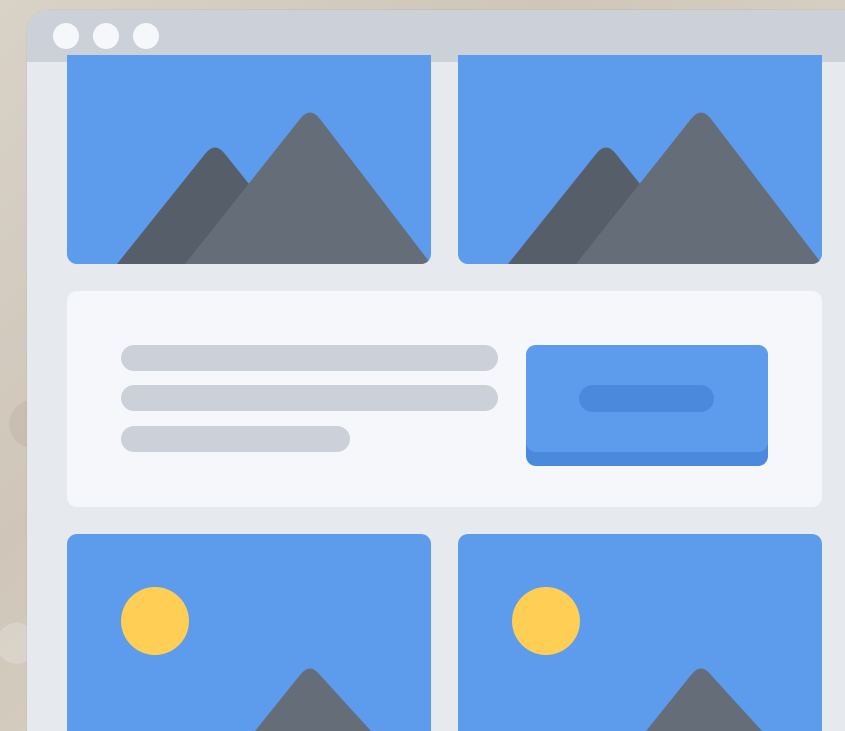 This screenshot has height=731, width=845. Describe the element at coordinates (646, 398) in the screenshot. I see `cta-button-label-placeholder` at that location.